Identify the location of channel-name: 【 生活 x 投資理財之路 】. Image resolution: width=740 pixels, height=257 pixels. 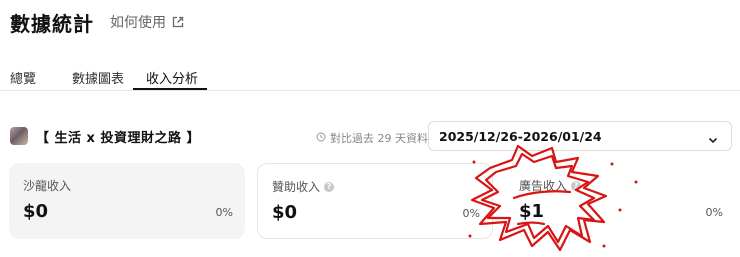
(118, 138).